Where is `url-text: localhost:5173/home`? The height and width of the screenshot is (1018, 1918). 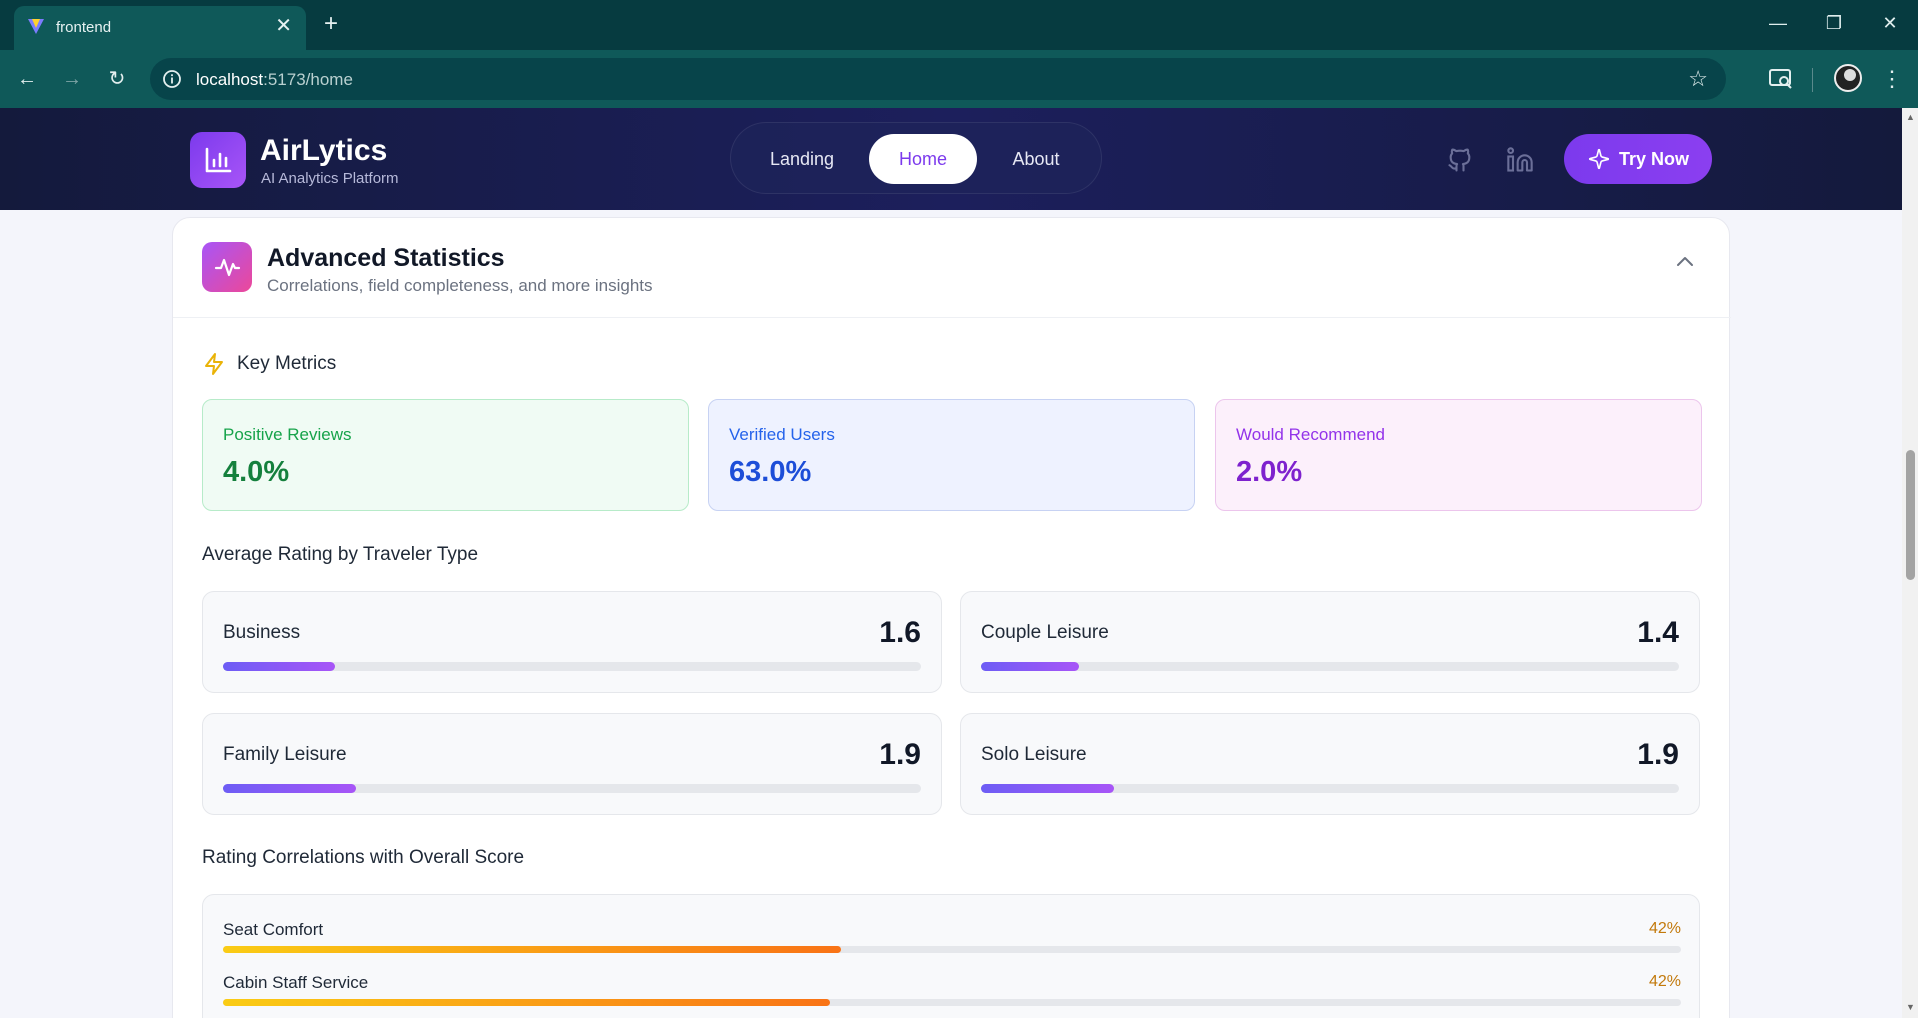 url-text: localhost:5173/home is located at coordinates (274, 80).